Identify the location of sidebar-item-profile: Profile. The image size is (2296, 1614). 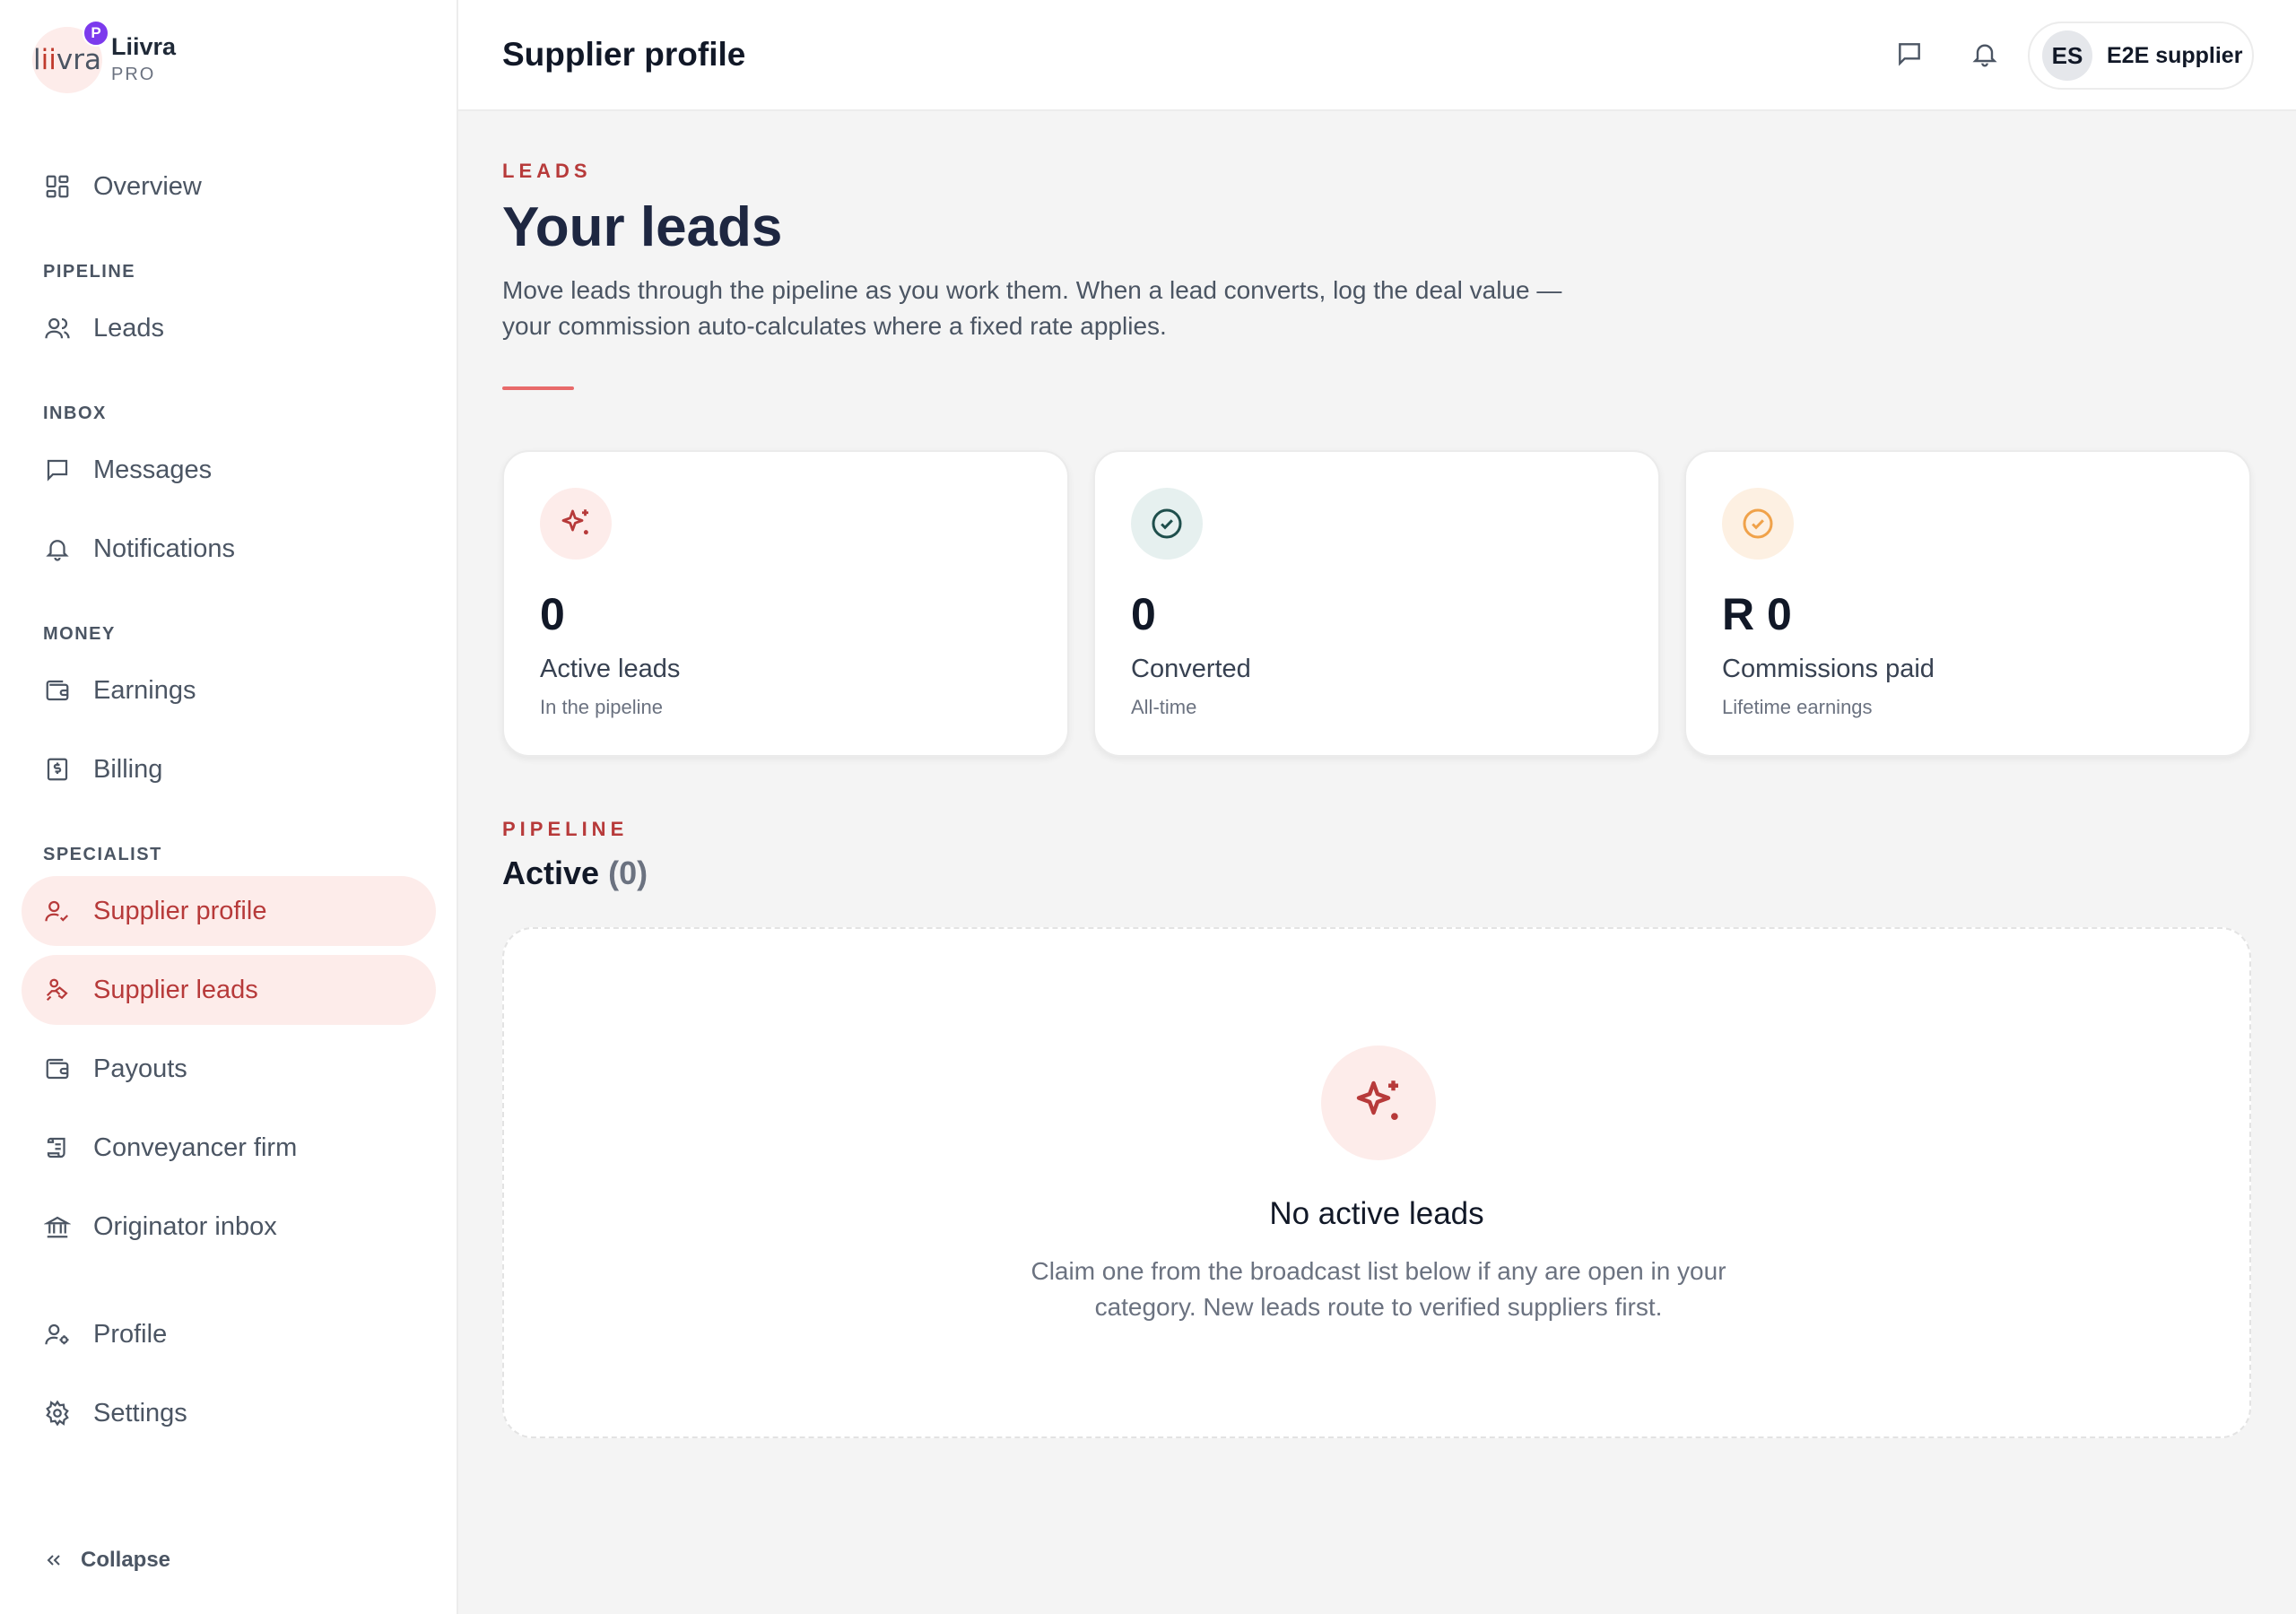
(229, 1334).